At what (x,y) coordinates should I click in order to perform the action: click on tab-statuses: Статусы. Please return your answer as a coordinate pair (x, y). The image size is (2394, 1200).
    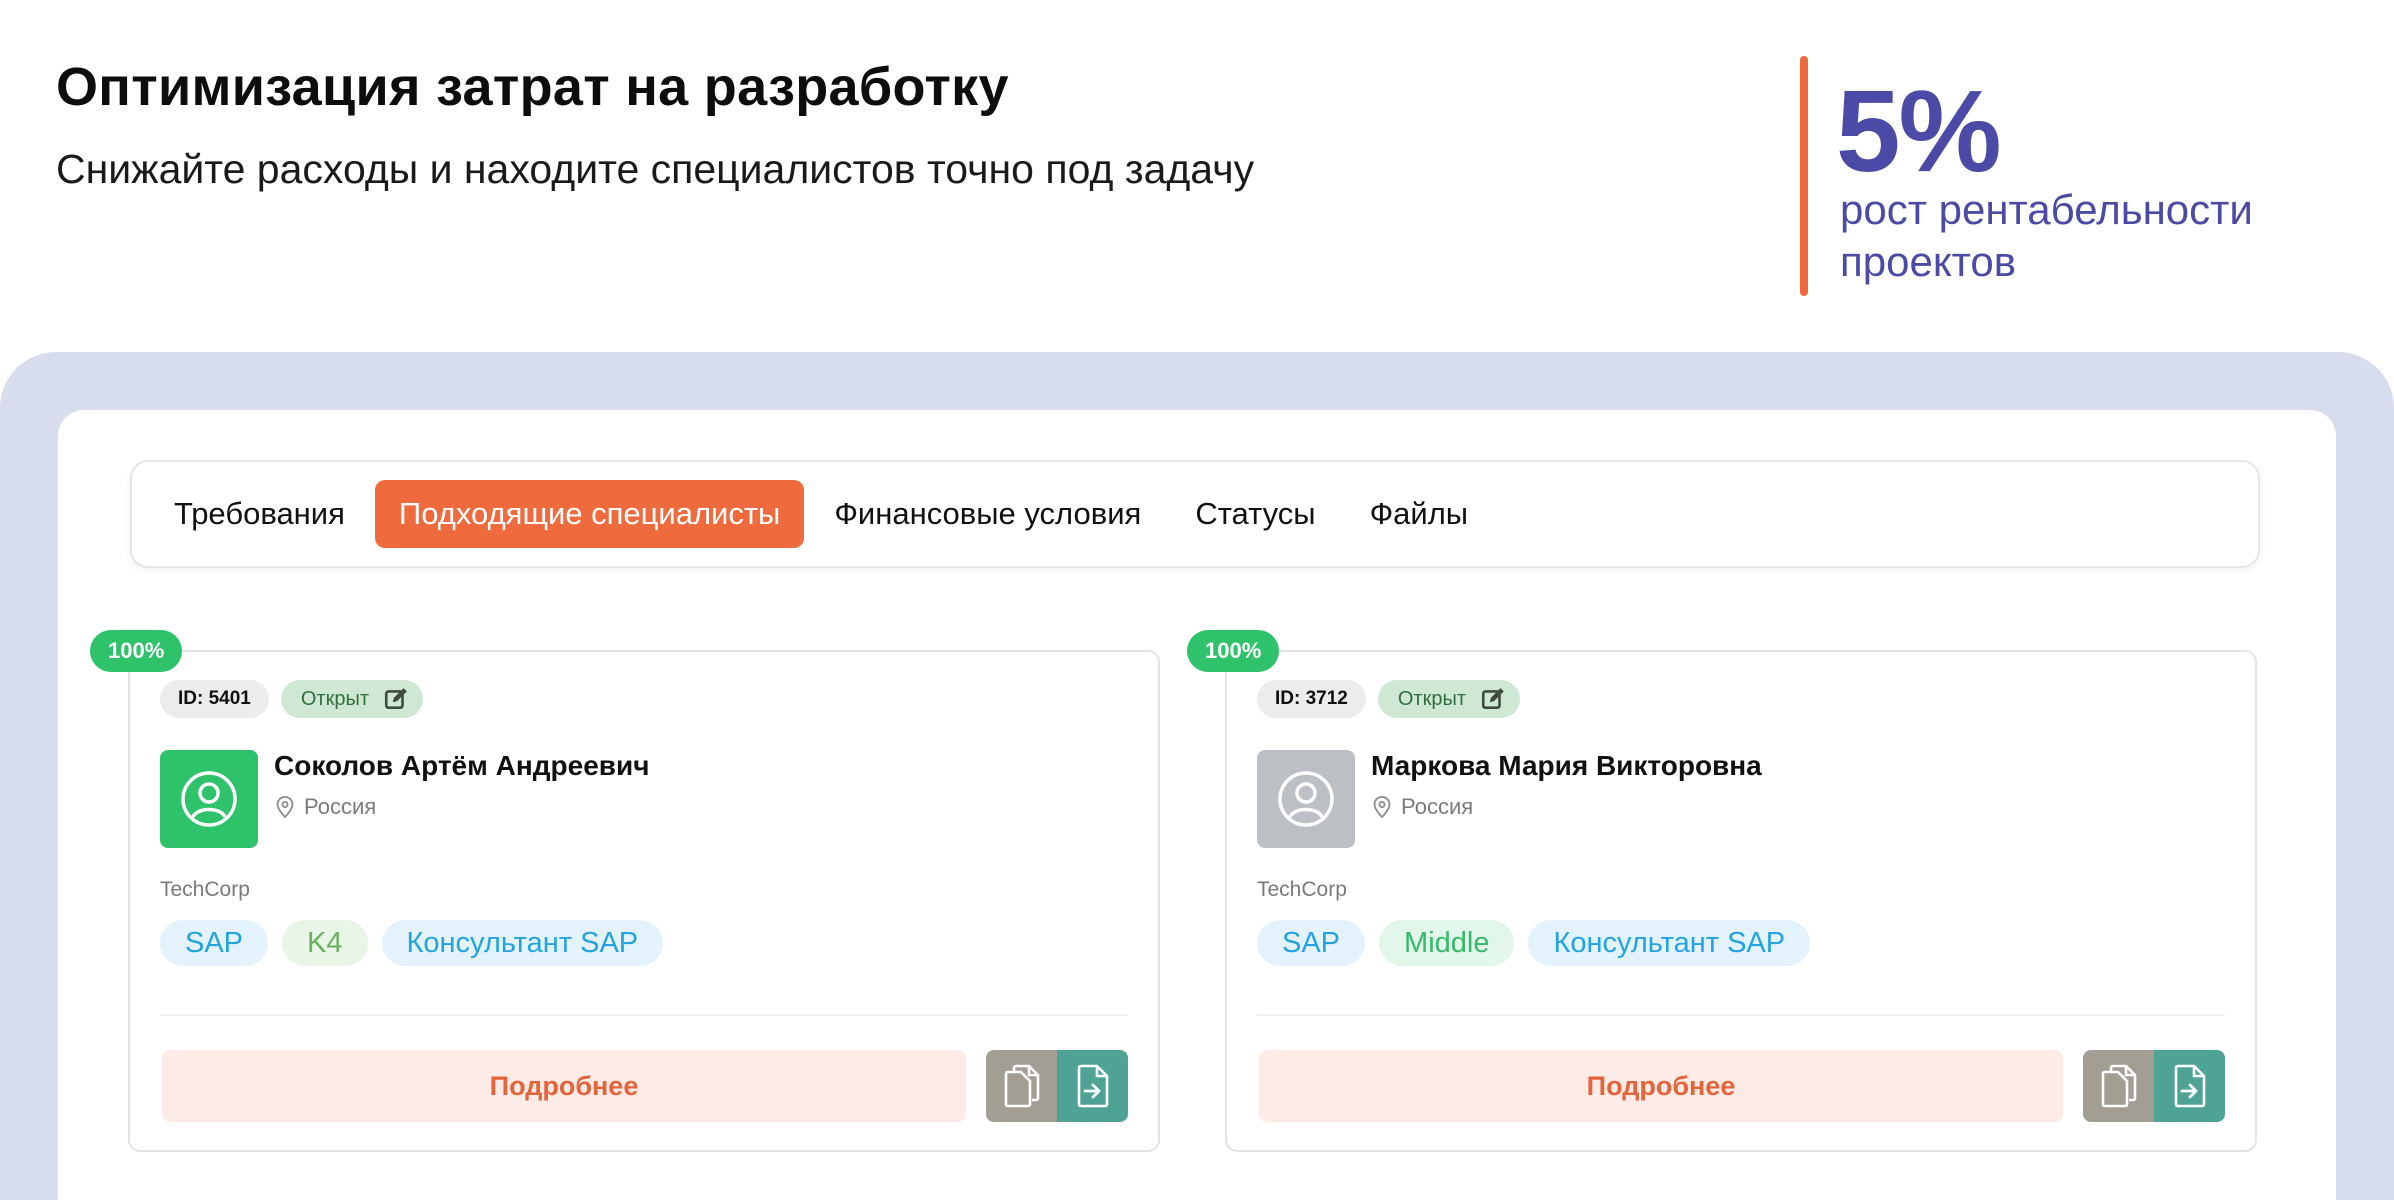
    Looking at the image, I should click on (1255, 514).